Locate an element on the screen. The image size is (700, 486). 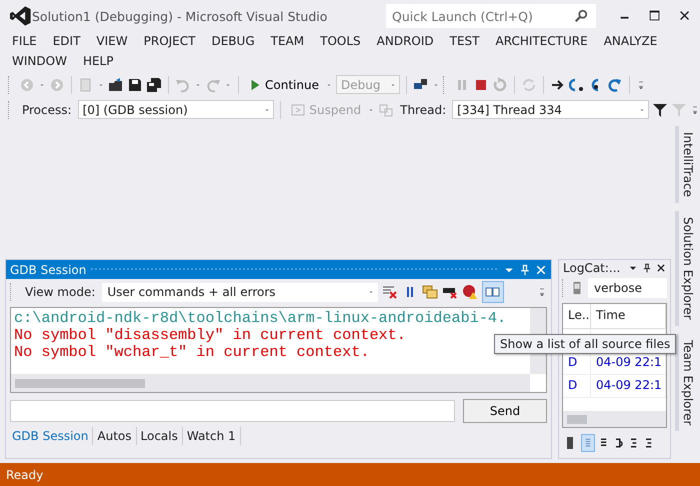
menu-item: ARCHITECTURE is located at coordinates (542, 41).